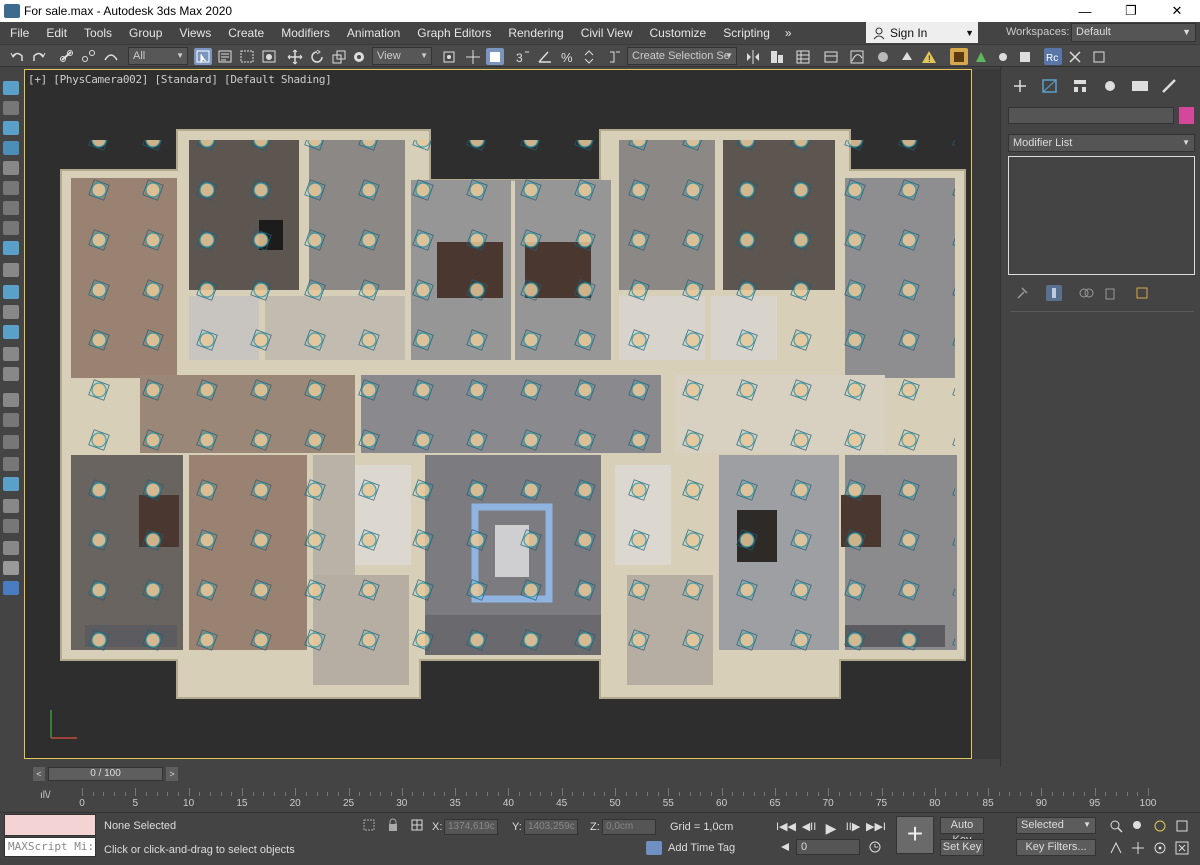 Image resolution: width=1200 pixels, height=865 pixels. What do you see at coordinates (1142, 293) in the screenshot?
I see `configure-modifier-sets-icon` at bounding box center [1142, 293].